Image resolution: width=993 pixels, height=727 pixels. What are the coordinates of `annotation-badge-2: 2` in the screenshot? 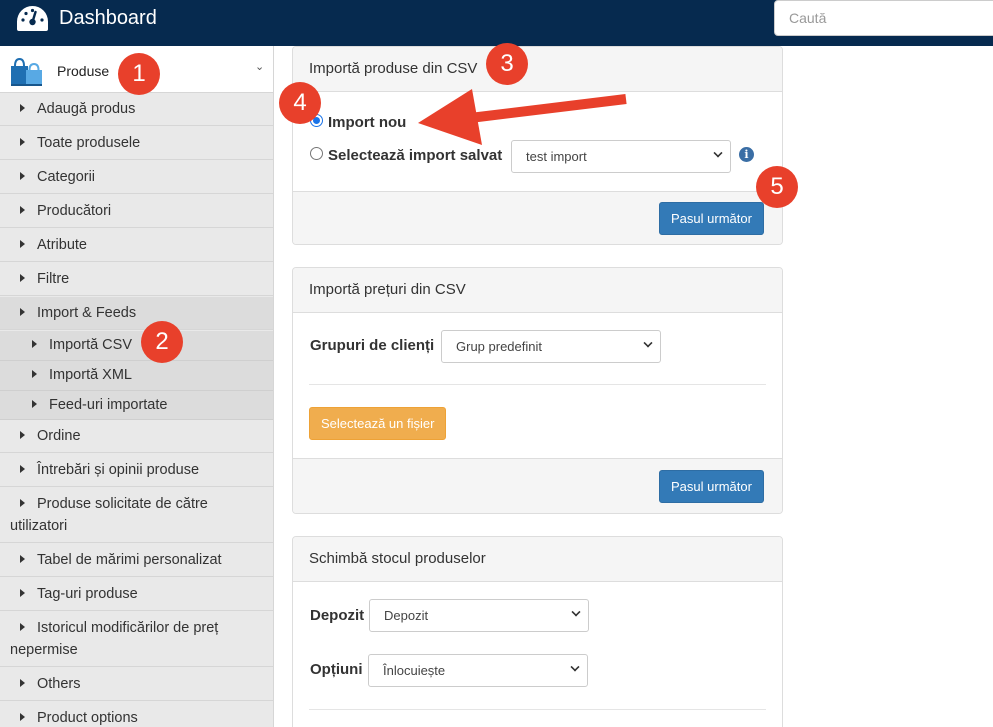 It's located at (162, 342).